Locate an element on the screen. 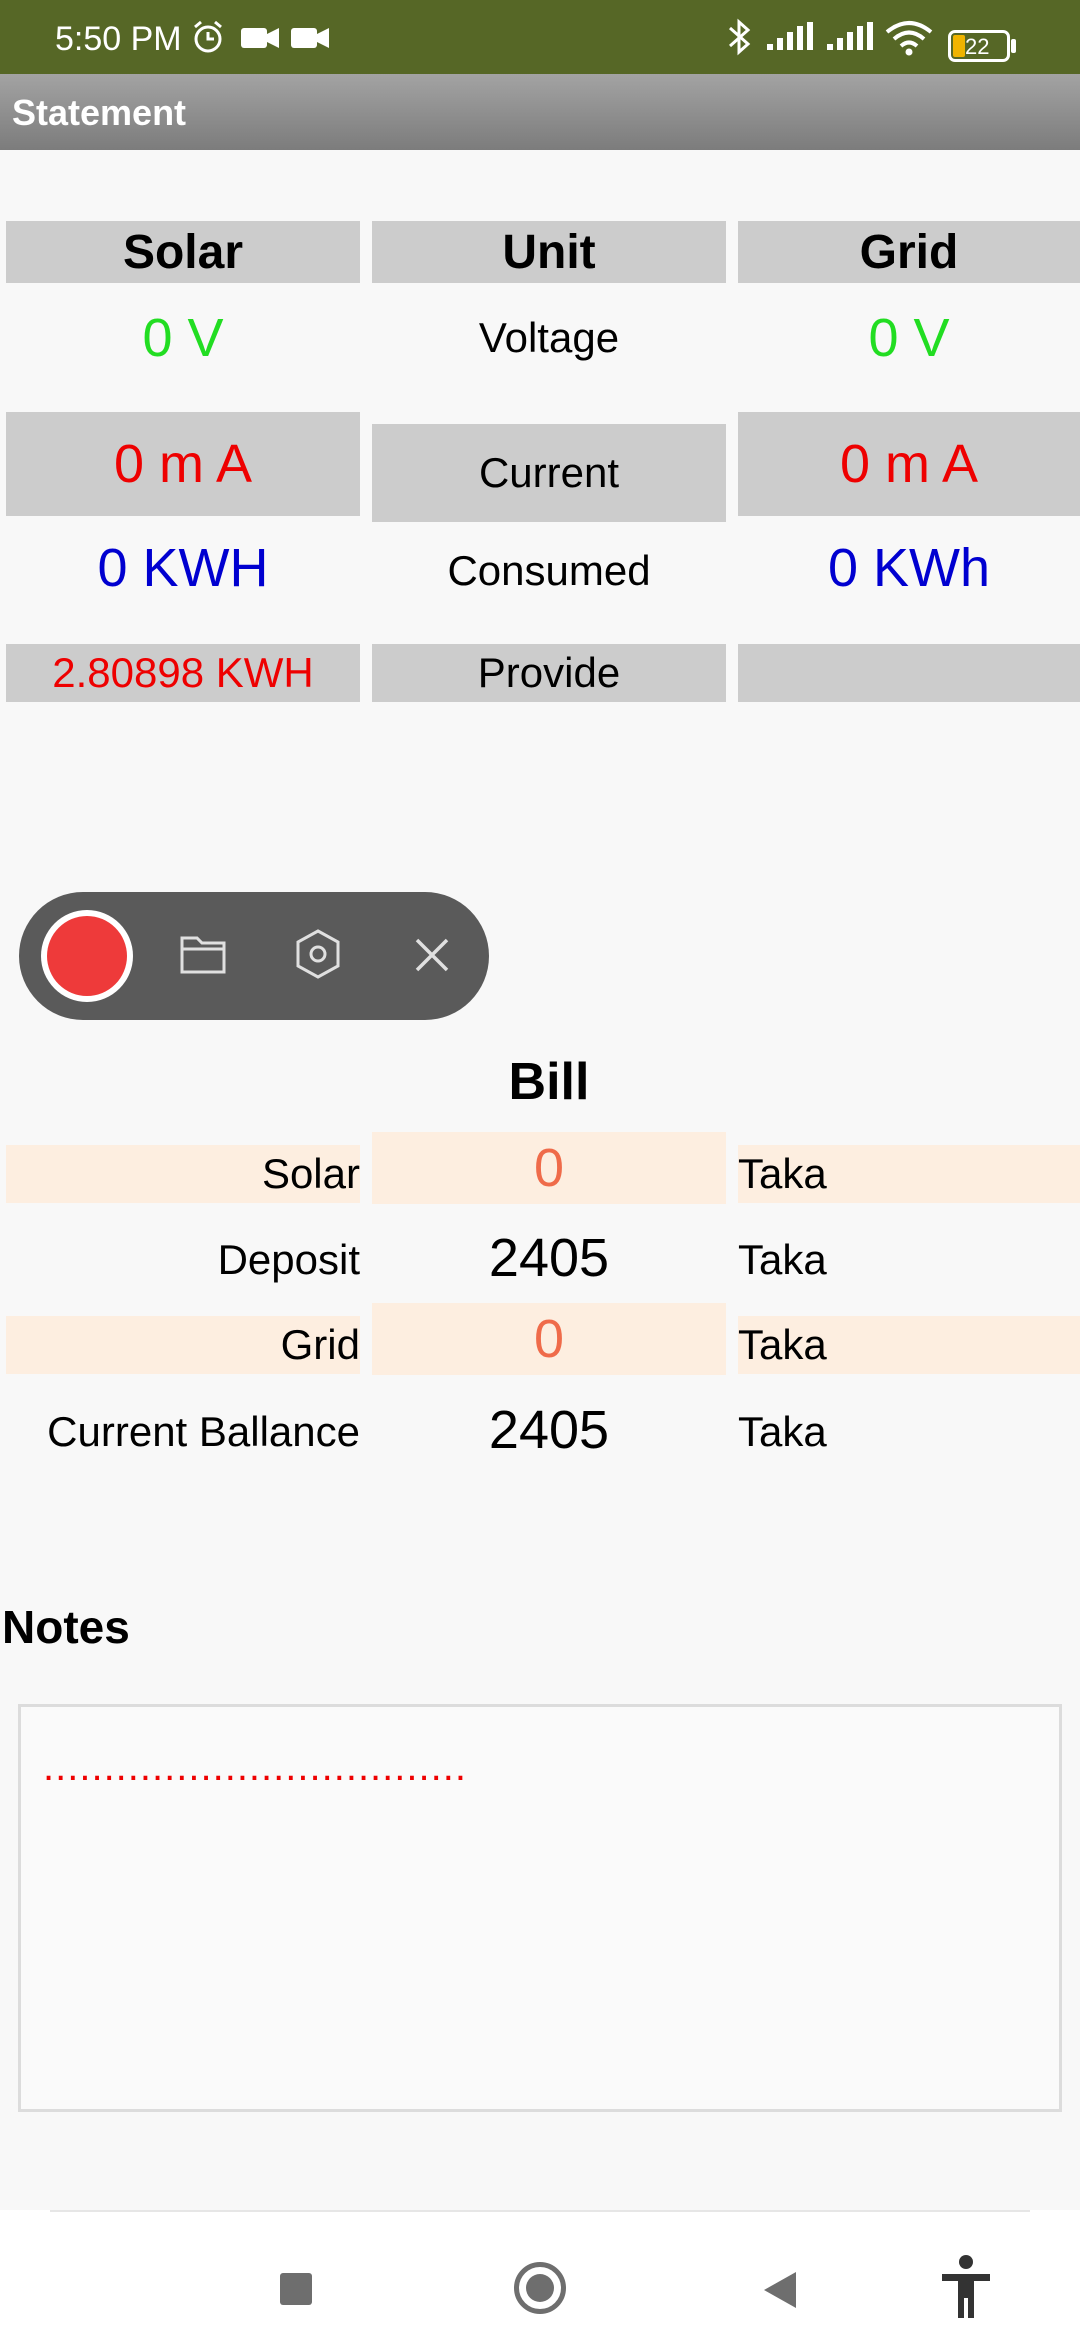  bill-balance-value: 2405 is located at coordinates (549, 1430).